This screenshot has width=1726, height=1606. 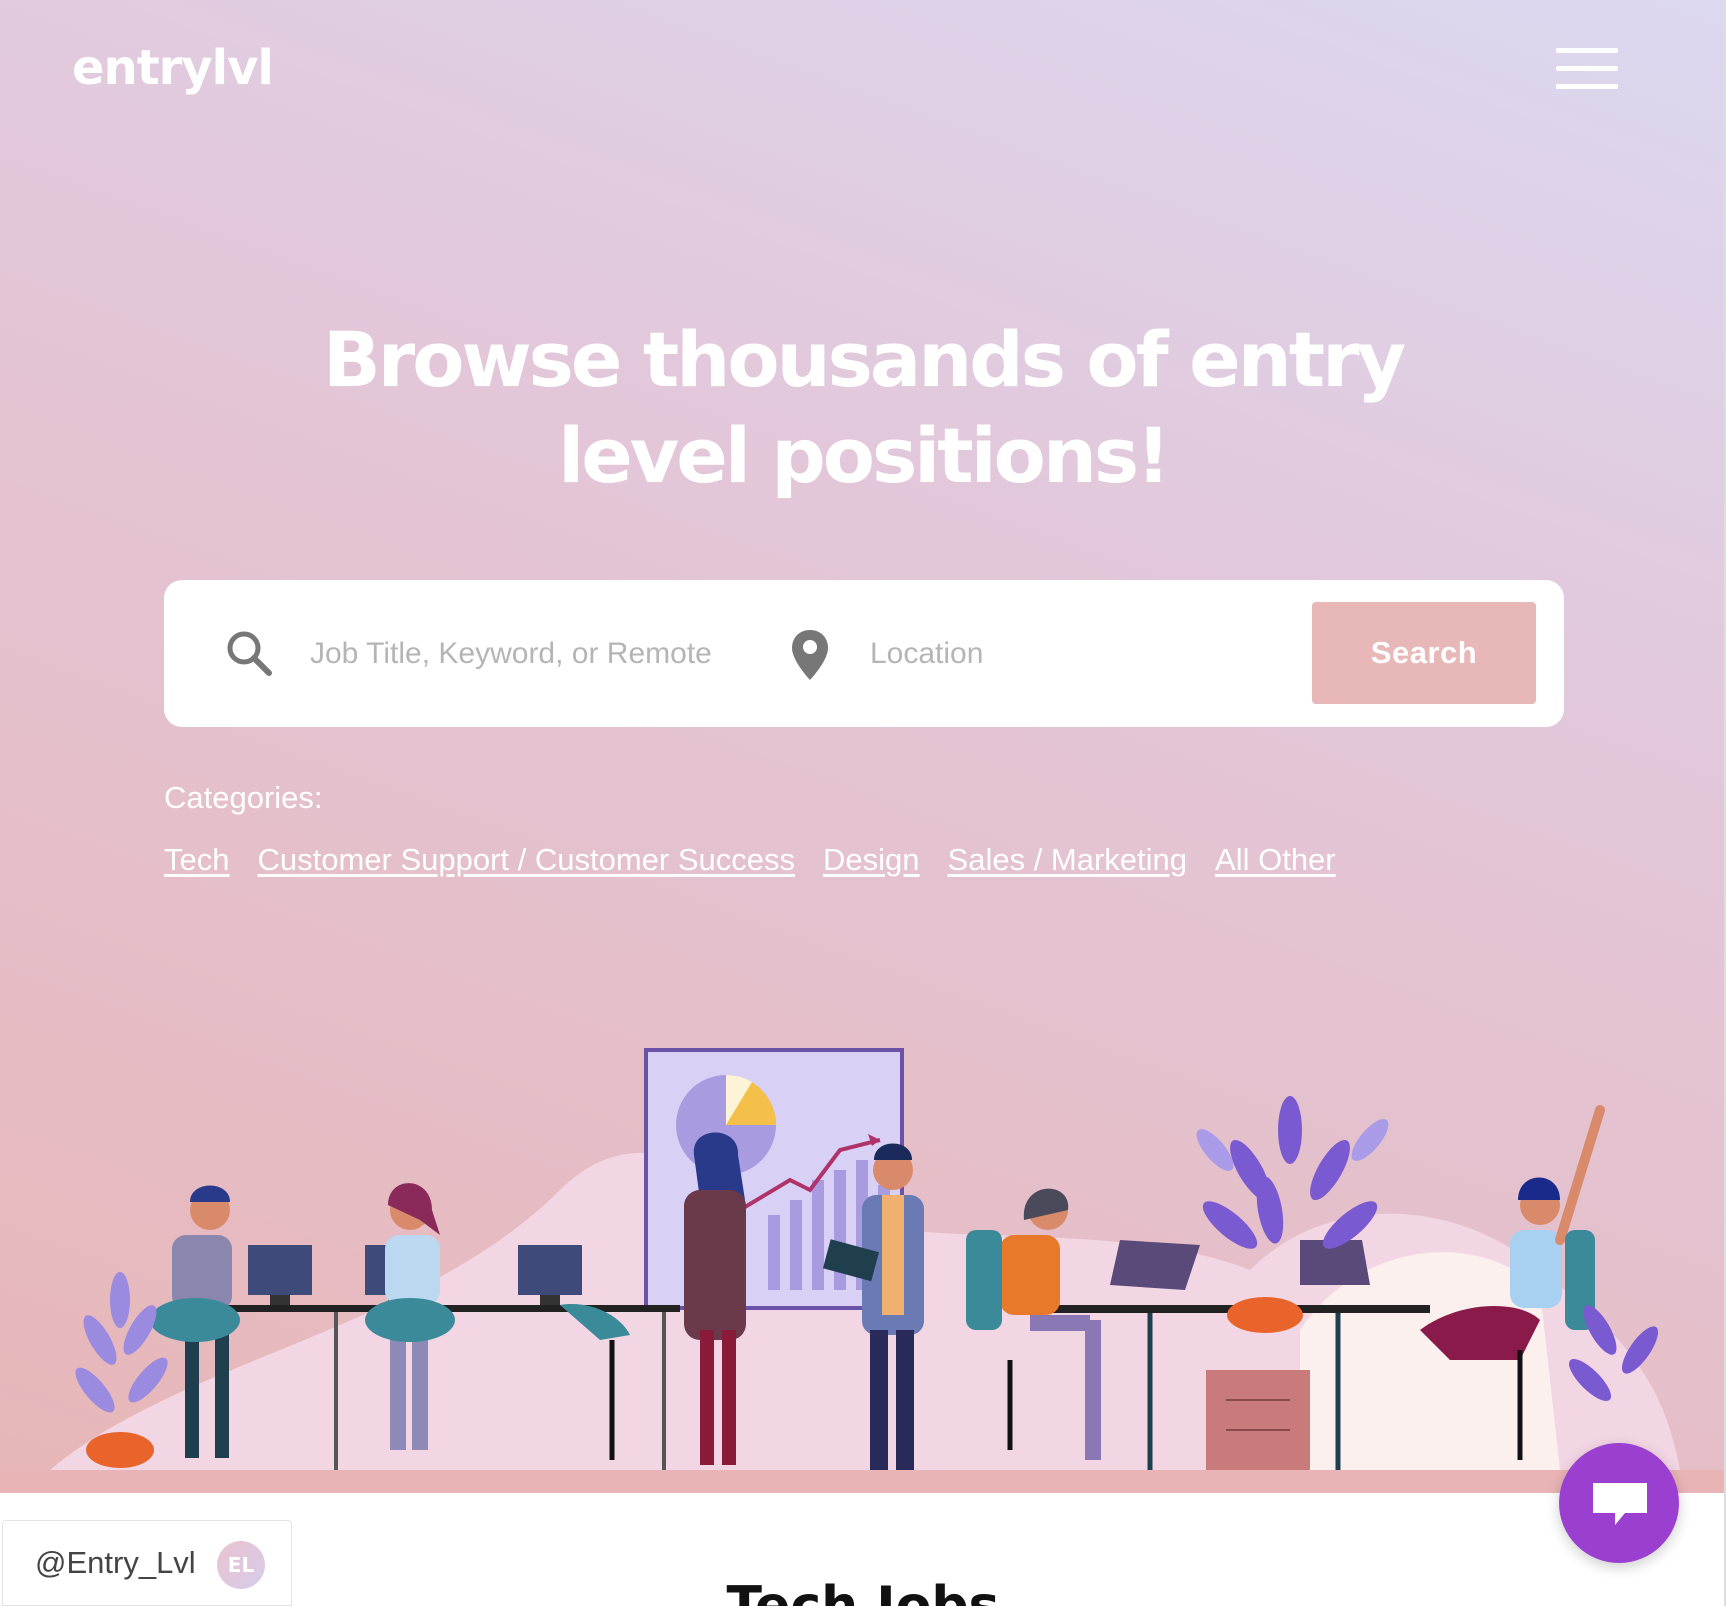 I want to click on search-button: Search, so click(x=1424, y=653).